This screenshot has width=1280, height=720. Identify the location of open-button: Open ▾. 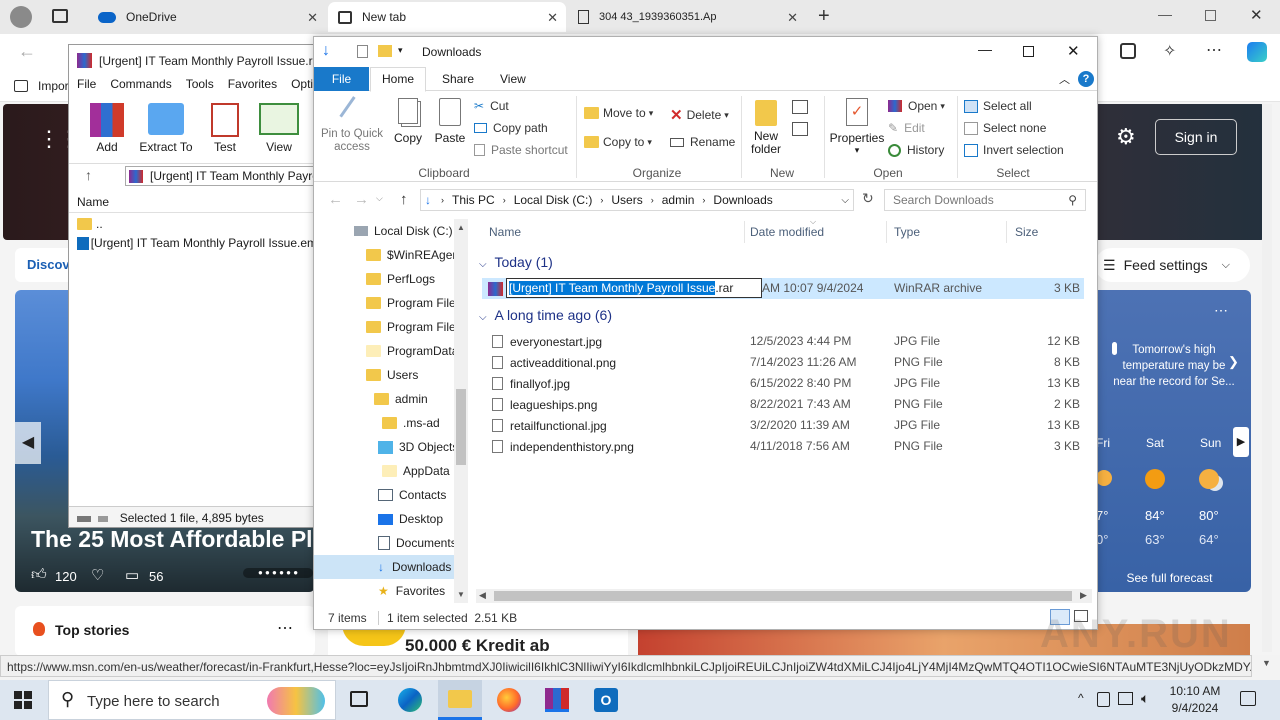
(916, 106).